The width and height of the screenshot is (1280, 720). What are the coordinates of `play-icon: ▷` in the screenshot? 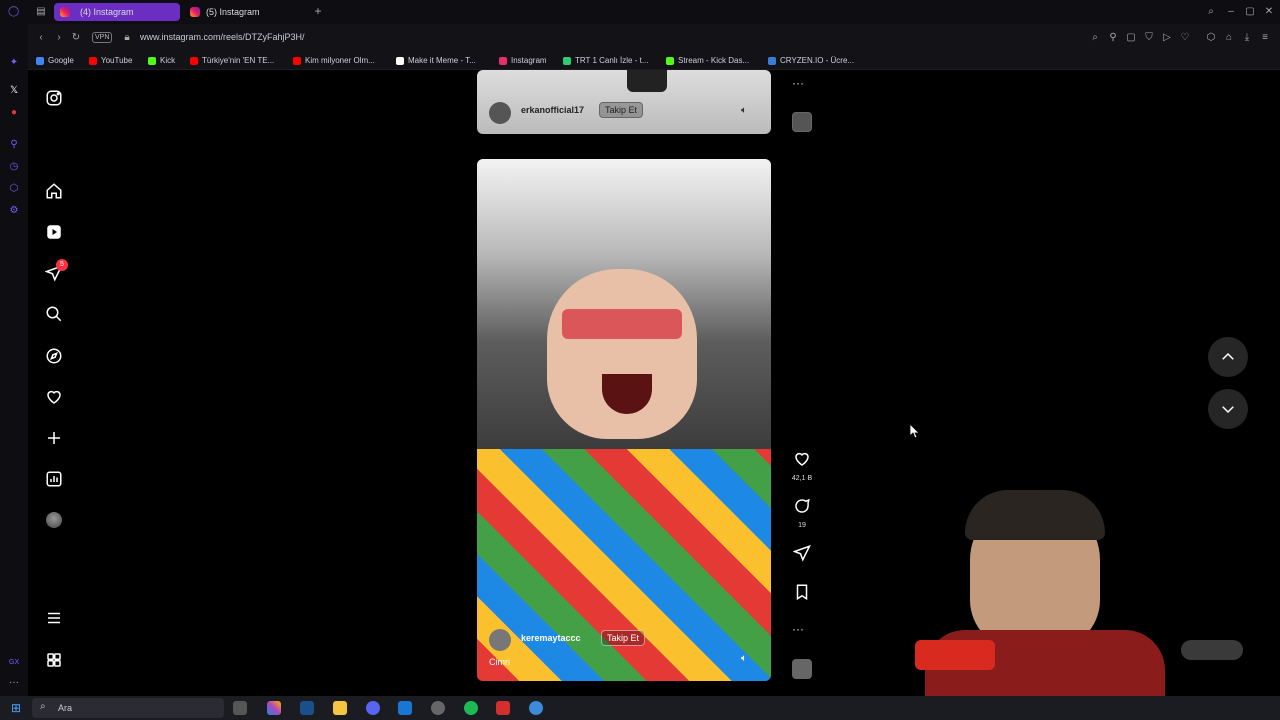 It's located at (1167, 38).